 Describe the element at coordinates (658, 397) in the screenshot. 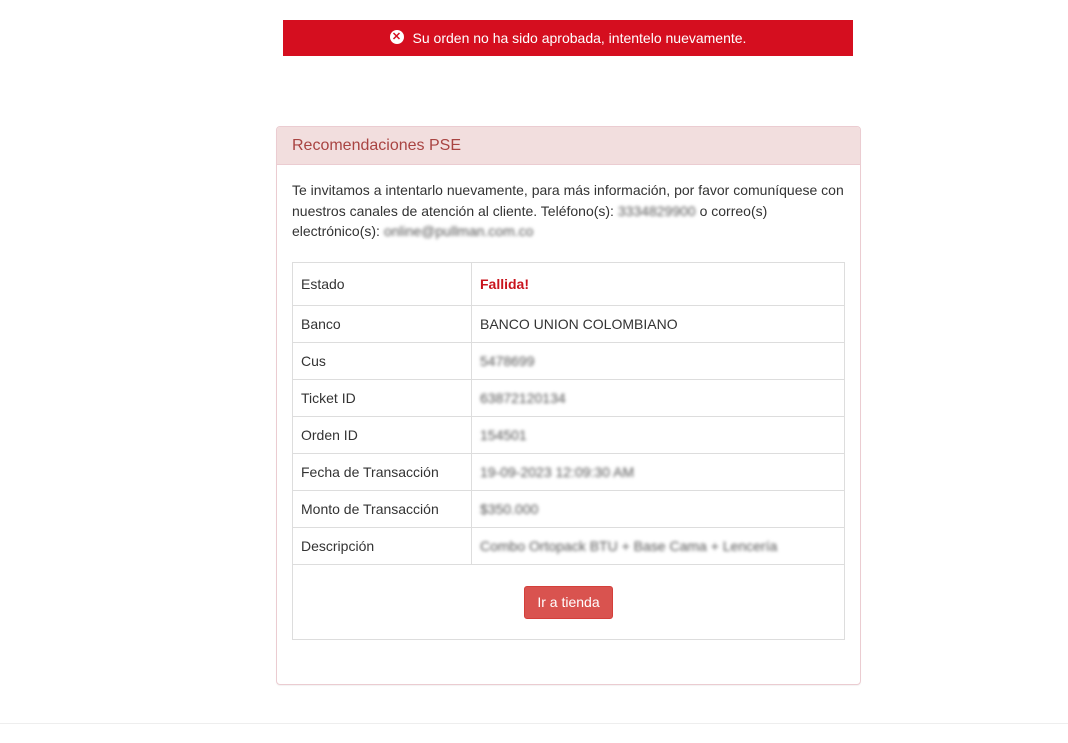

I see `ticket-id-value: 63872120134` at that location.